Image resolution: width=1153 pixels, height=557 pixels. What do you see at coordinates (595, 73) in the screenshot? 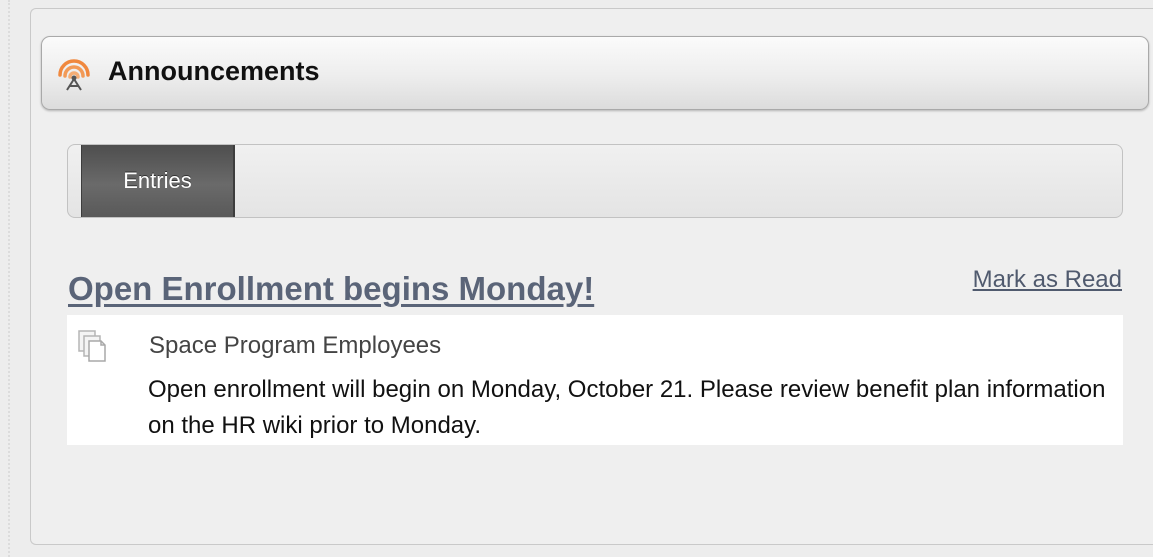
I see `portlet-header: Announcements` at bounding box center [595, 73].